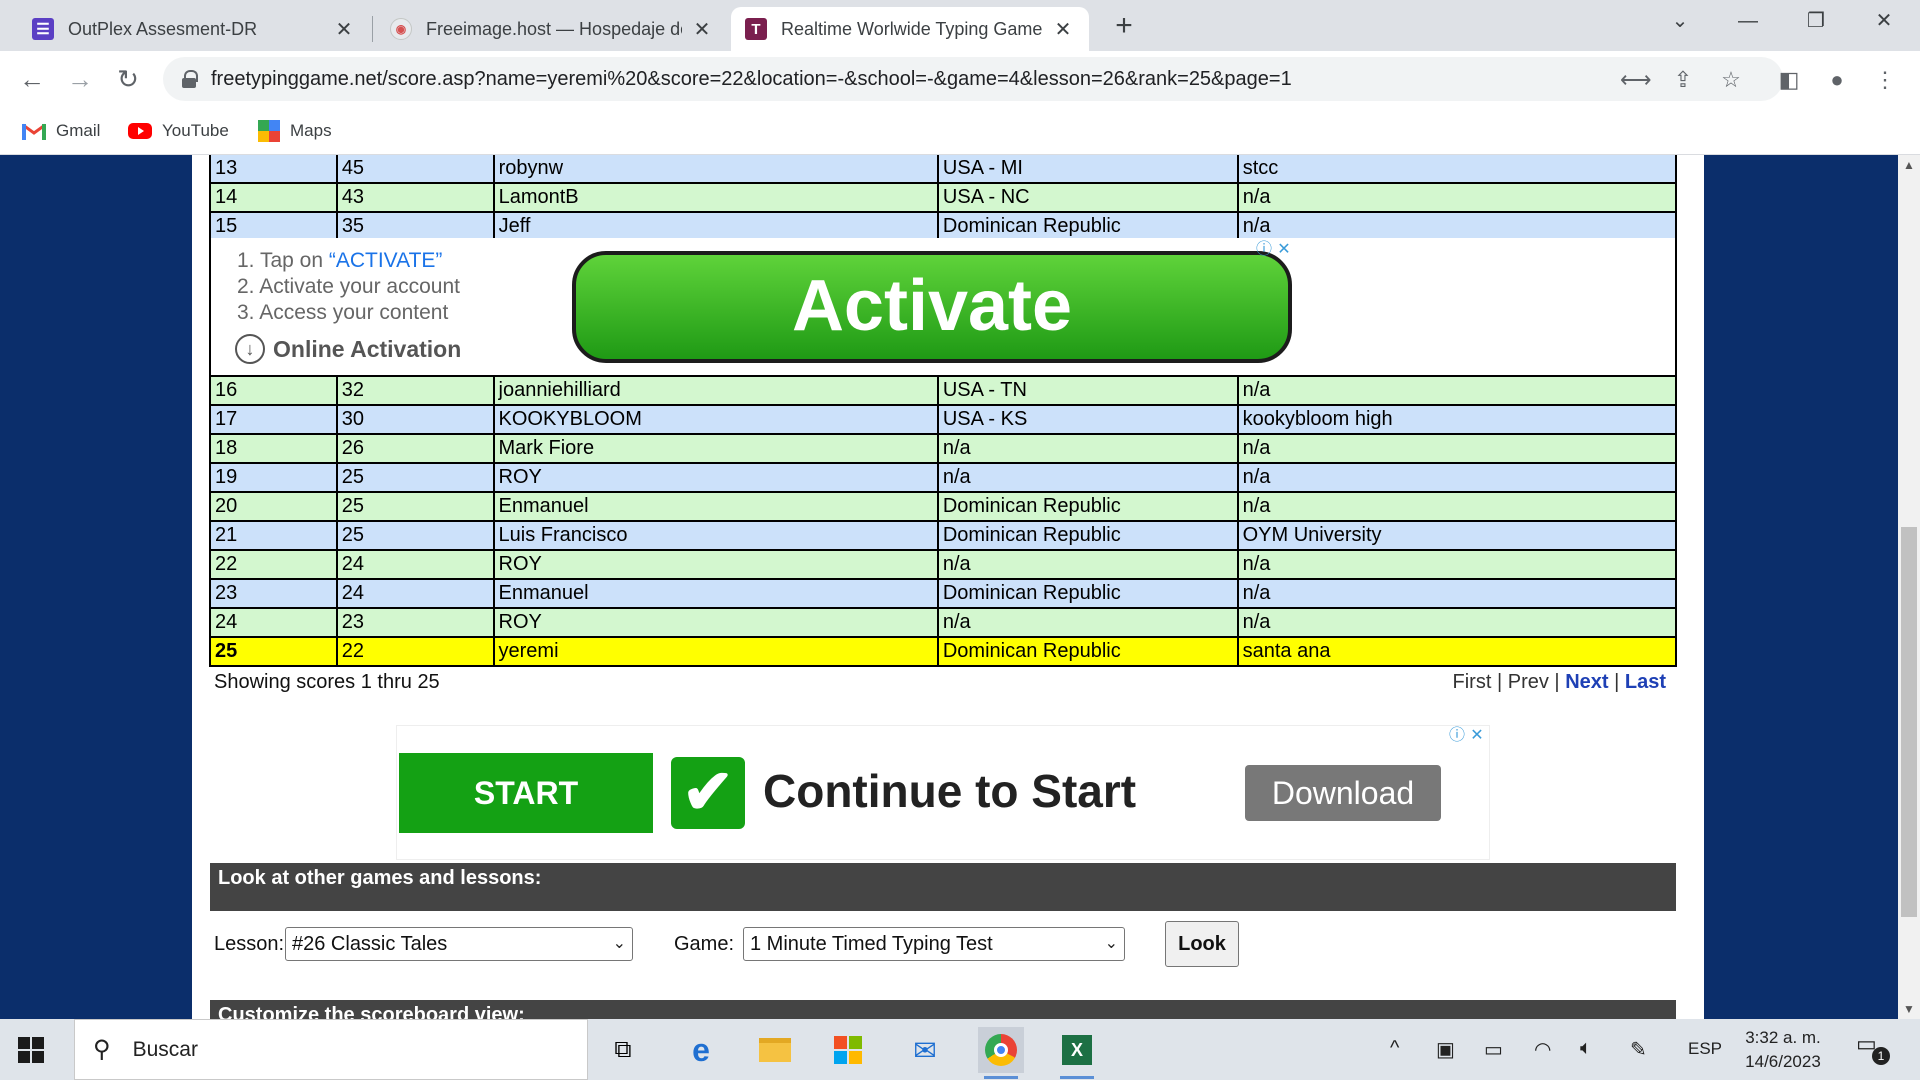  Describe the element at coordinates (715, 226) in the screenshot. I see `name-cell: Jeff` at that location.